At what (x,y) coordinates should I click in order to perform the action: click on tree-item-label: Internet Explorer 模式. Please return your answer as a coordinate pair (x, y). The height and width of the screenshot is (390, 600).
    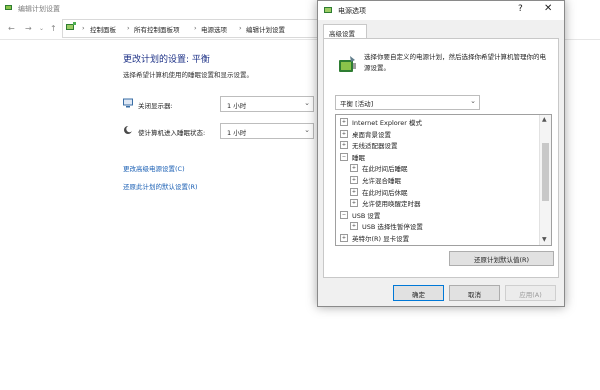
    Looking at the image, I should click on (387, 123).